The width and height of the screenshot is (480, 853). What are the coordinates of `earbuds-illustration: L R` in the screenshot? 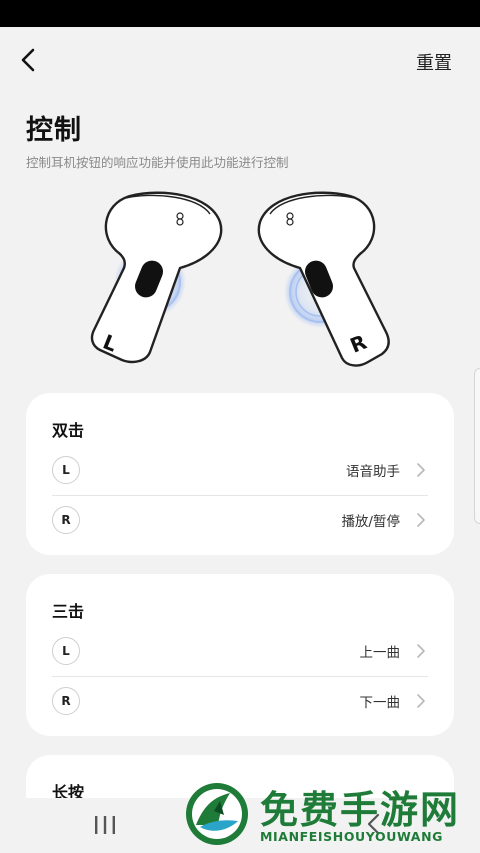 It's located at (240, 279).